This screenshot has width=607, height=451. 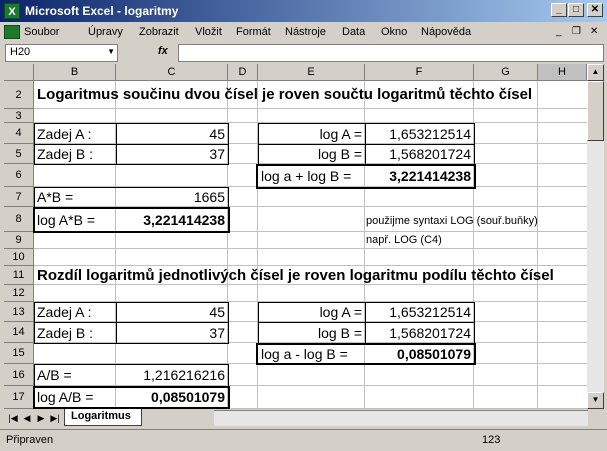 What do you see at coordinates (61, 53) in the screenshot?
I see `name-box: H20 ▼` at bounding box center [61, 53].